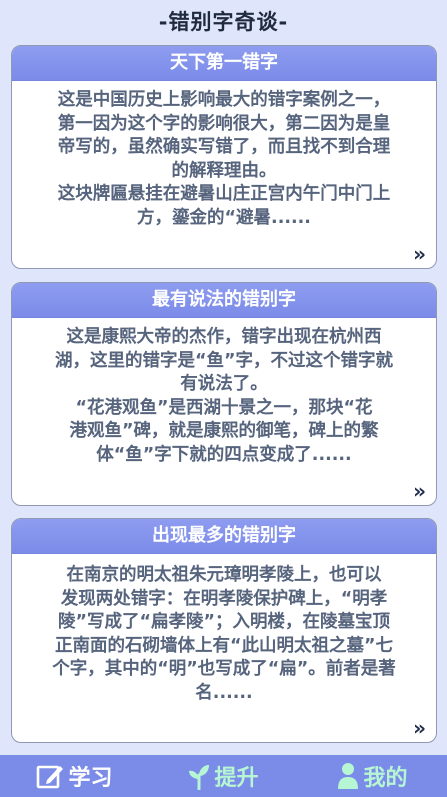 The width and height of the screenshot is (447, 797). I want to click on user-icon, so click(348, 776).